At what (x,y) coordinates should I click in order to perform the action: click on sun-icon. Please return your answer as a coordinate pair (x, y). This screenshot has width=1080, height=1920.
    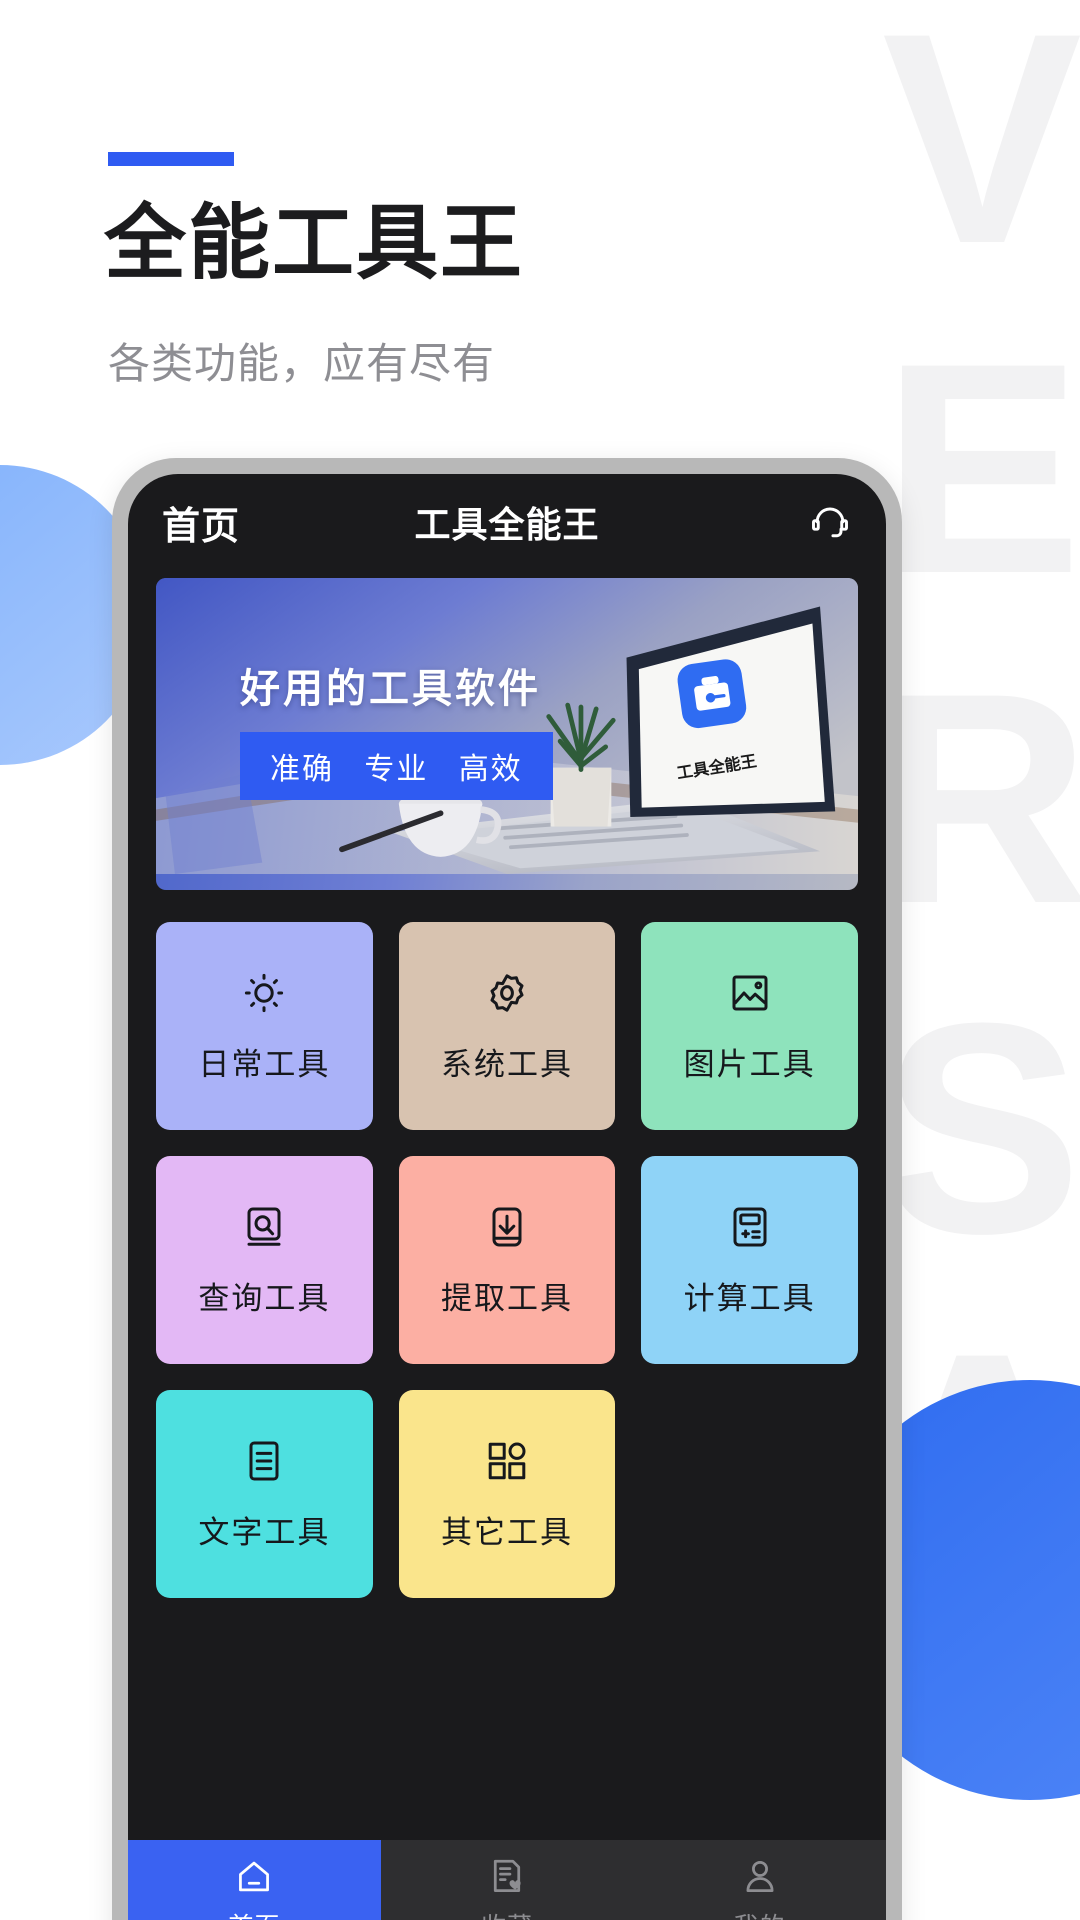
    Looking at the image, I should click on (264, 992).